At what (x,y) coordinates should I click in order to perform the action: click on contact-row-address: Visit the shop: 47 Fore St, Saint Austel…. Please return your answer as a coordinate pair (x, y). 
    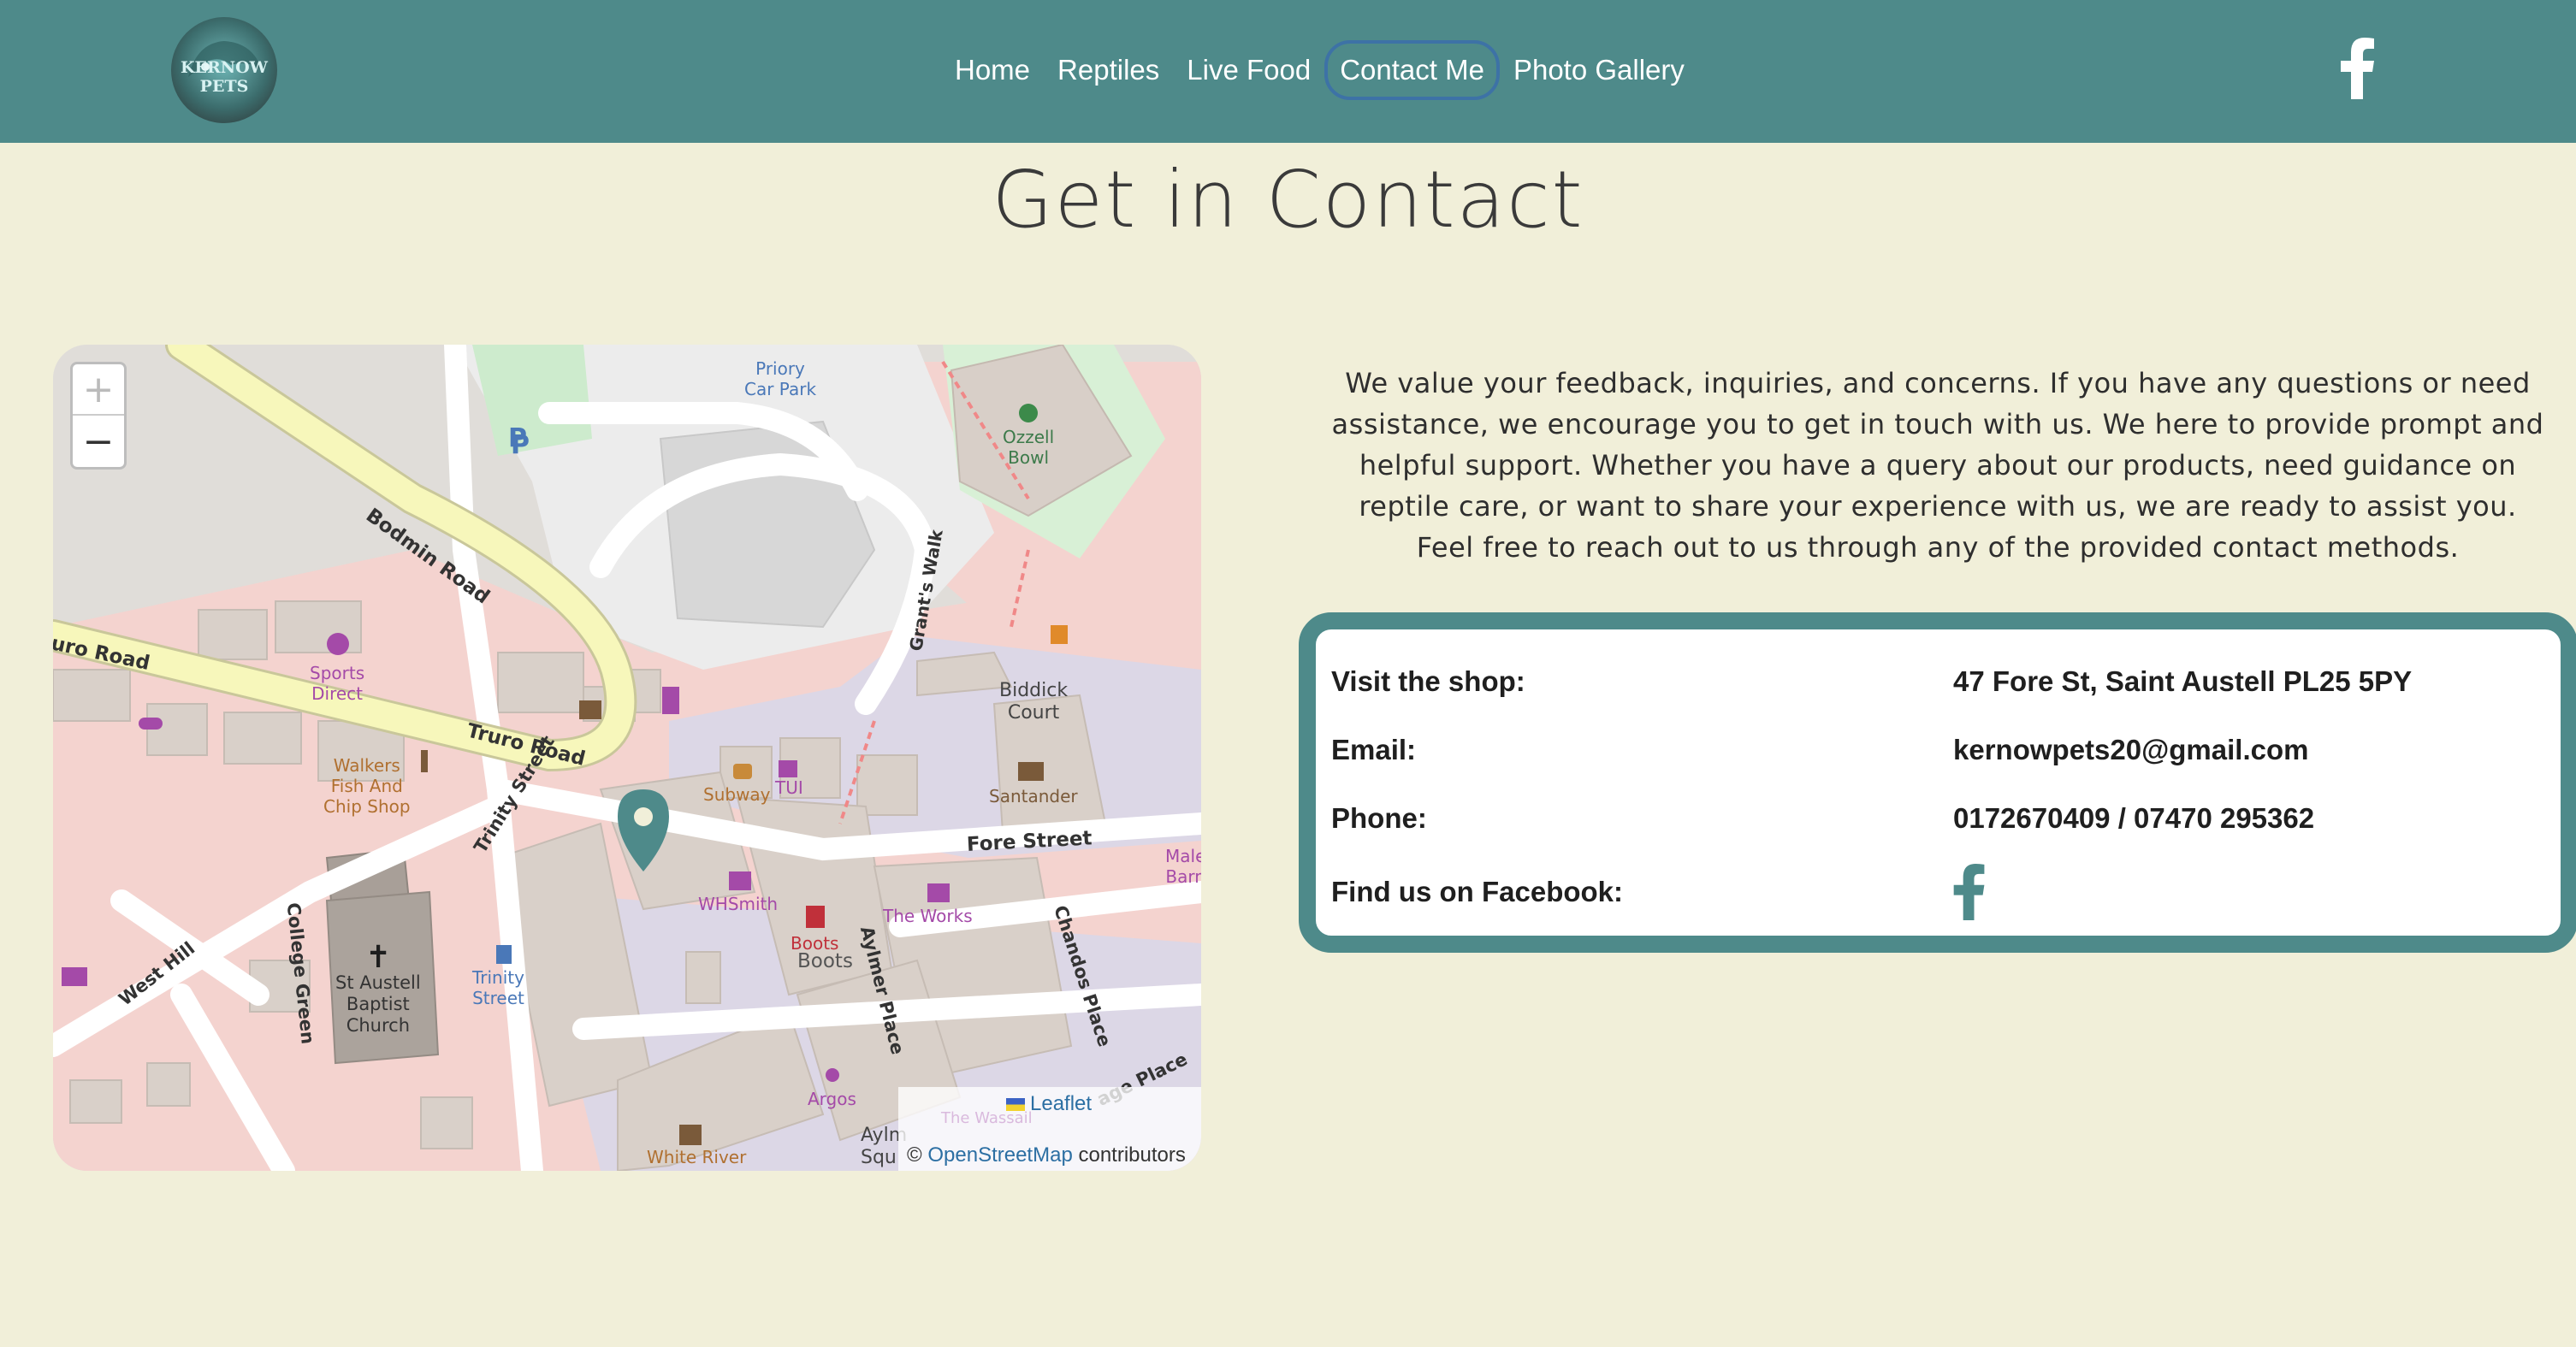
    Looking at the image, I should click on (1938, 682).